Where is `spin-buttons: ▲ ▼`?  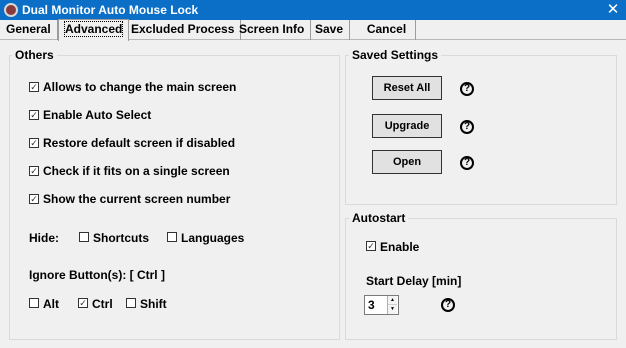
spin-buttons: ▲ ▼ is located at coordinates (392, 305).